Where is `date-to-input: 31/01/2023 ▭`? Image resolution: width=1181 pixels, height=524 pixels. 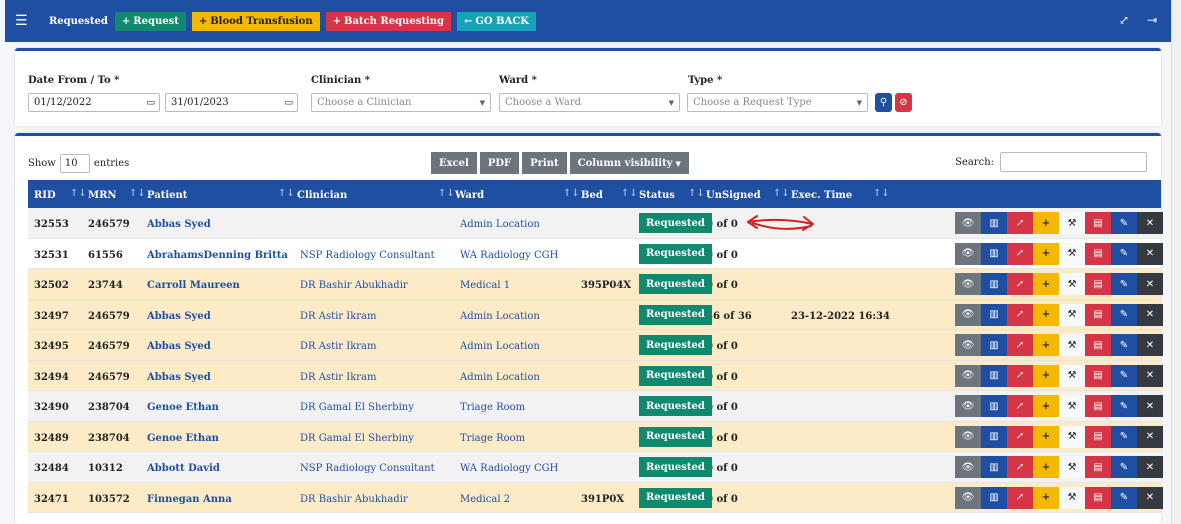
date-to-input: 31/01/2023 ▭ is located at coordinates (231, 102).